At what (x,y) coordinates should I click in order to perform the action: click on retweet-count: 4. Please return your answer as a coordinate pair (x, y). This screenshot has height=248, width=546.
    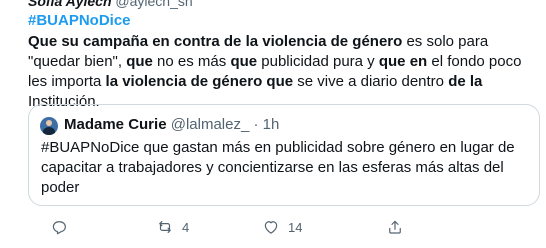
    Looking at the image, I should click on (186, 227).